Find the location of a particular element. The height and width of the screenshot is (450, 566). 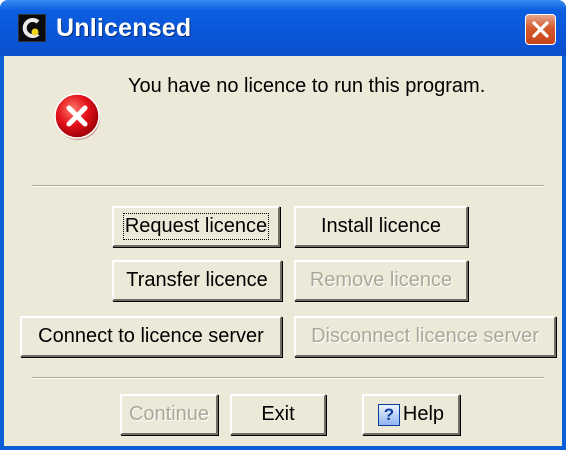

exit-button: Exit is located at coordinates (278, 414).